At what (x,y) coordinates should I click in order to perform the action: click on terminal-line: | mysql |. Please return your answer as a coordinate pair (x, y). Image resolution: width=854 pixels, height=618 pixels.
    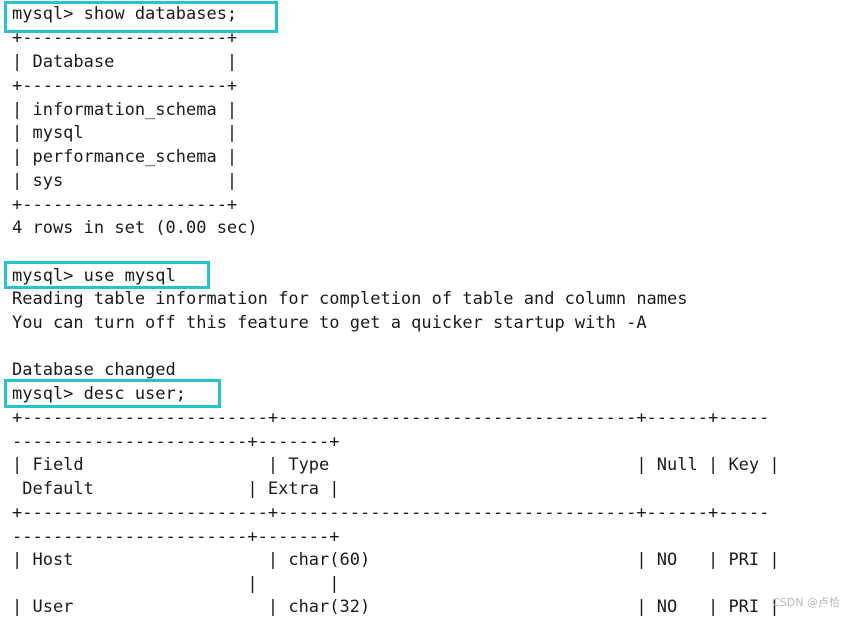
    Looking at the image, I should click on (125, 133).